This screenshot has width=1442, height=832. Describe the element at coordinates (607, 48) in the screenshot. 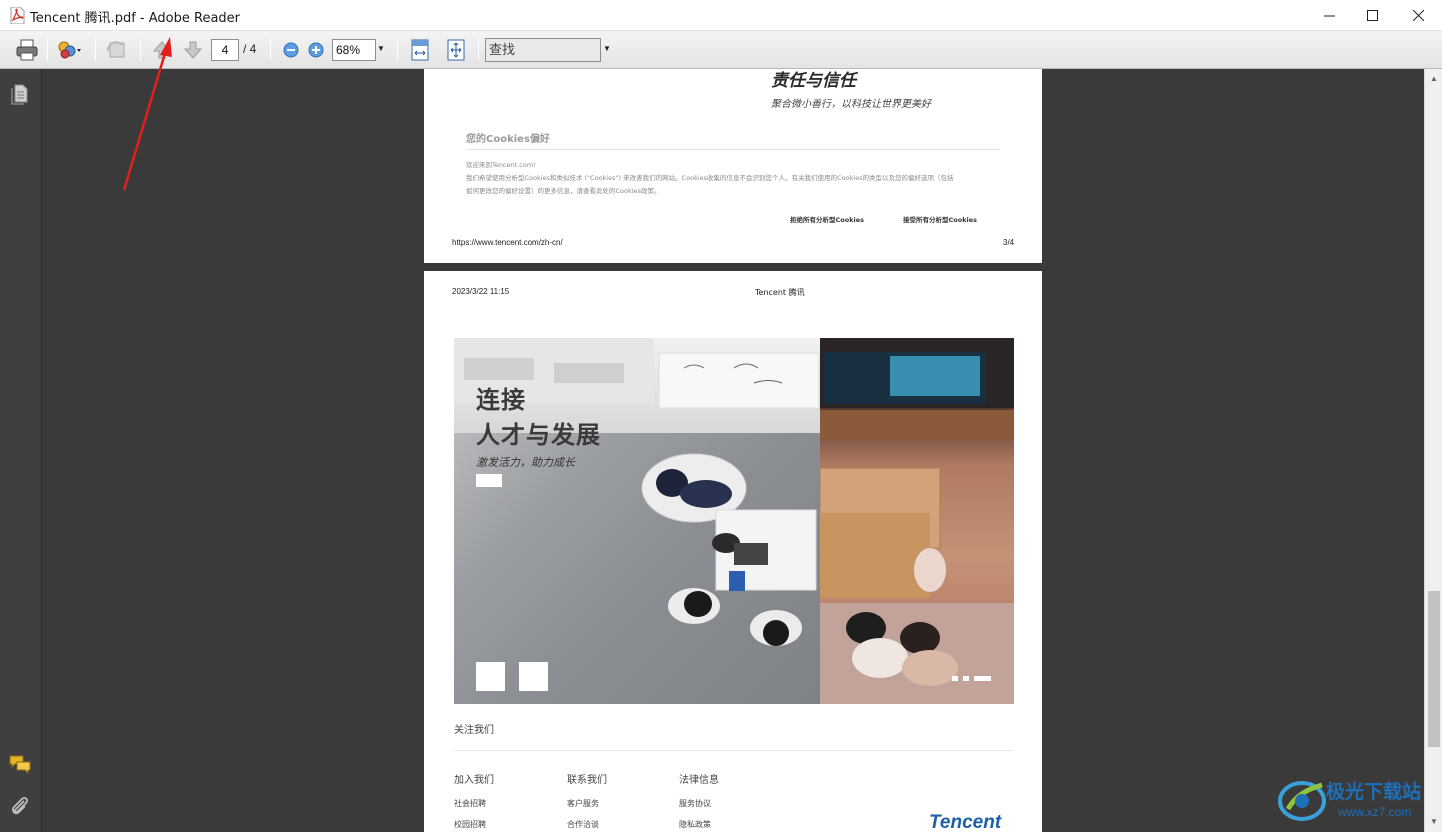

I see `find-dropdown-icon: ▼` at that location.